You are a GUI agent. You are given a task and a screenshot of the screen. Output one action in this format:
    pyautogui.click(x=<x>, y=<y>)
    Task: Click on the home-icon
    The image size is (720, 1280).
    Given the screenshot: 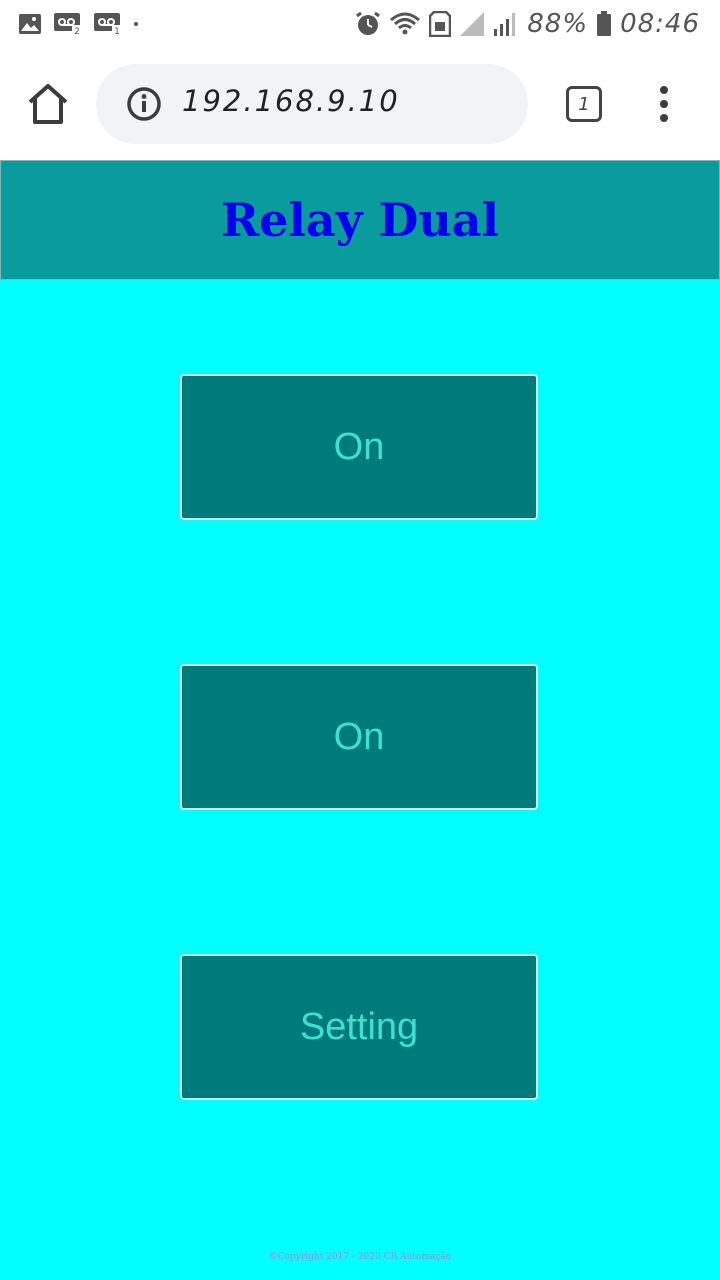 What is the action you would take?
    pyautogui.click(x=48, y=104)
    